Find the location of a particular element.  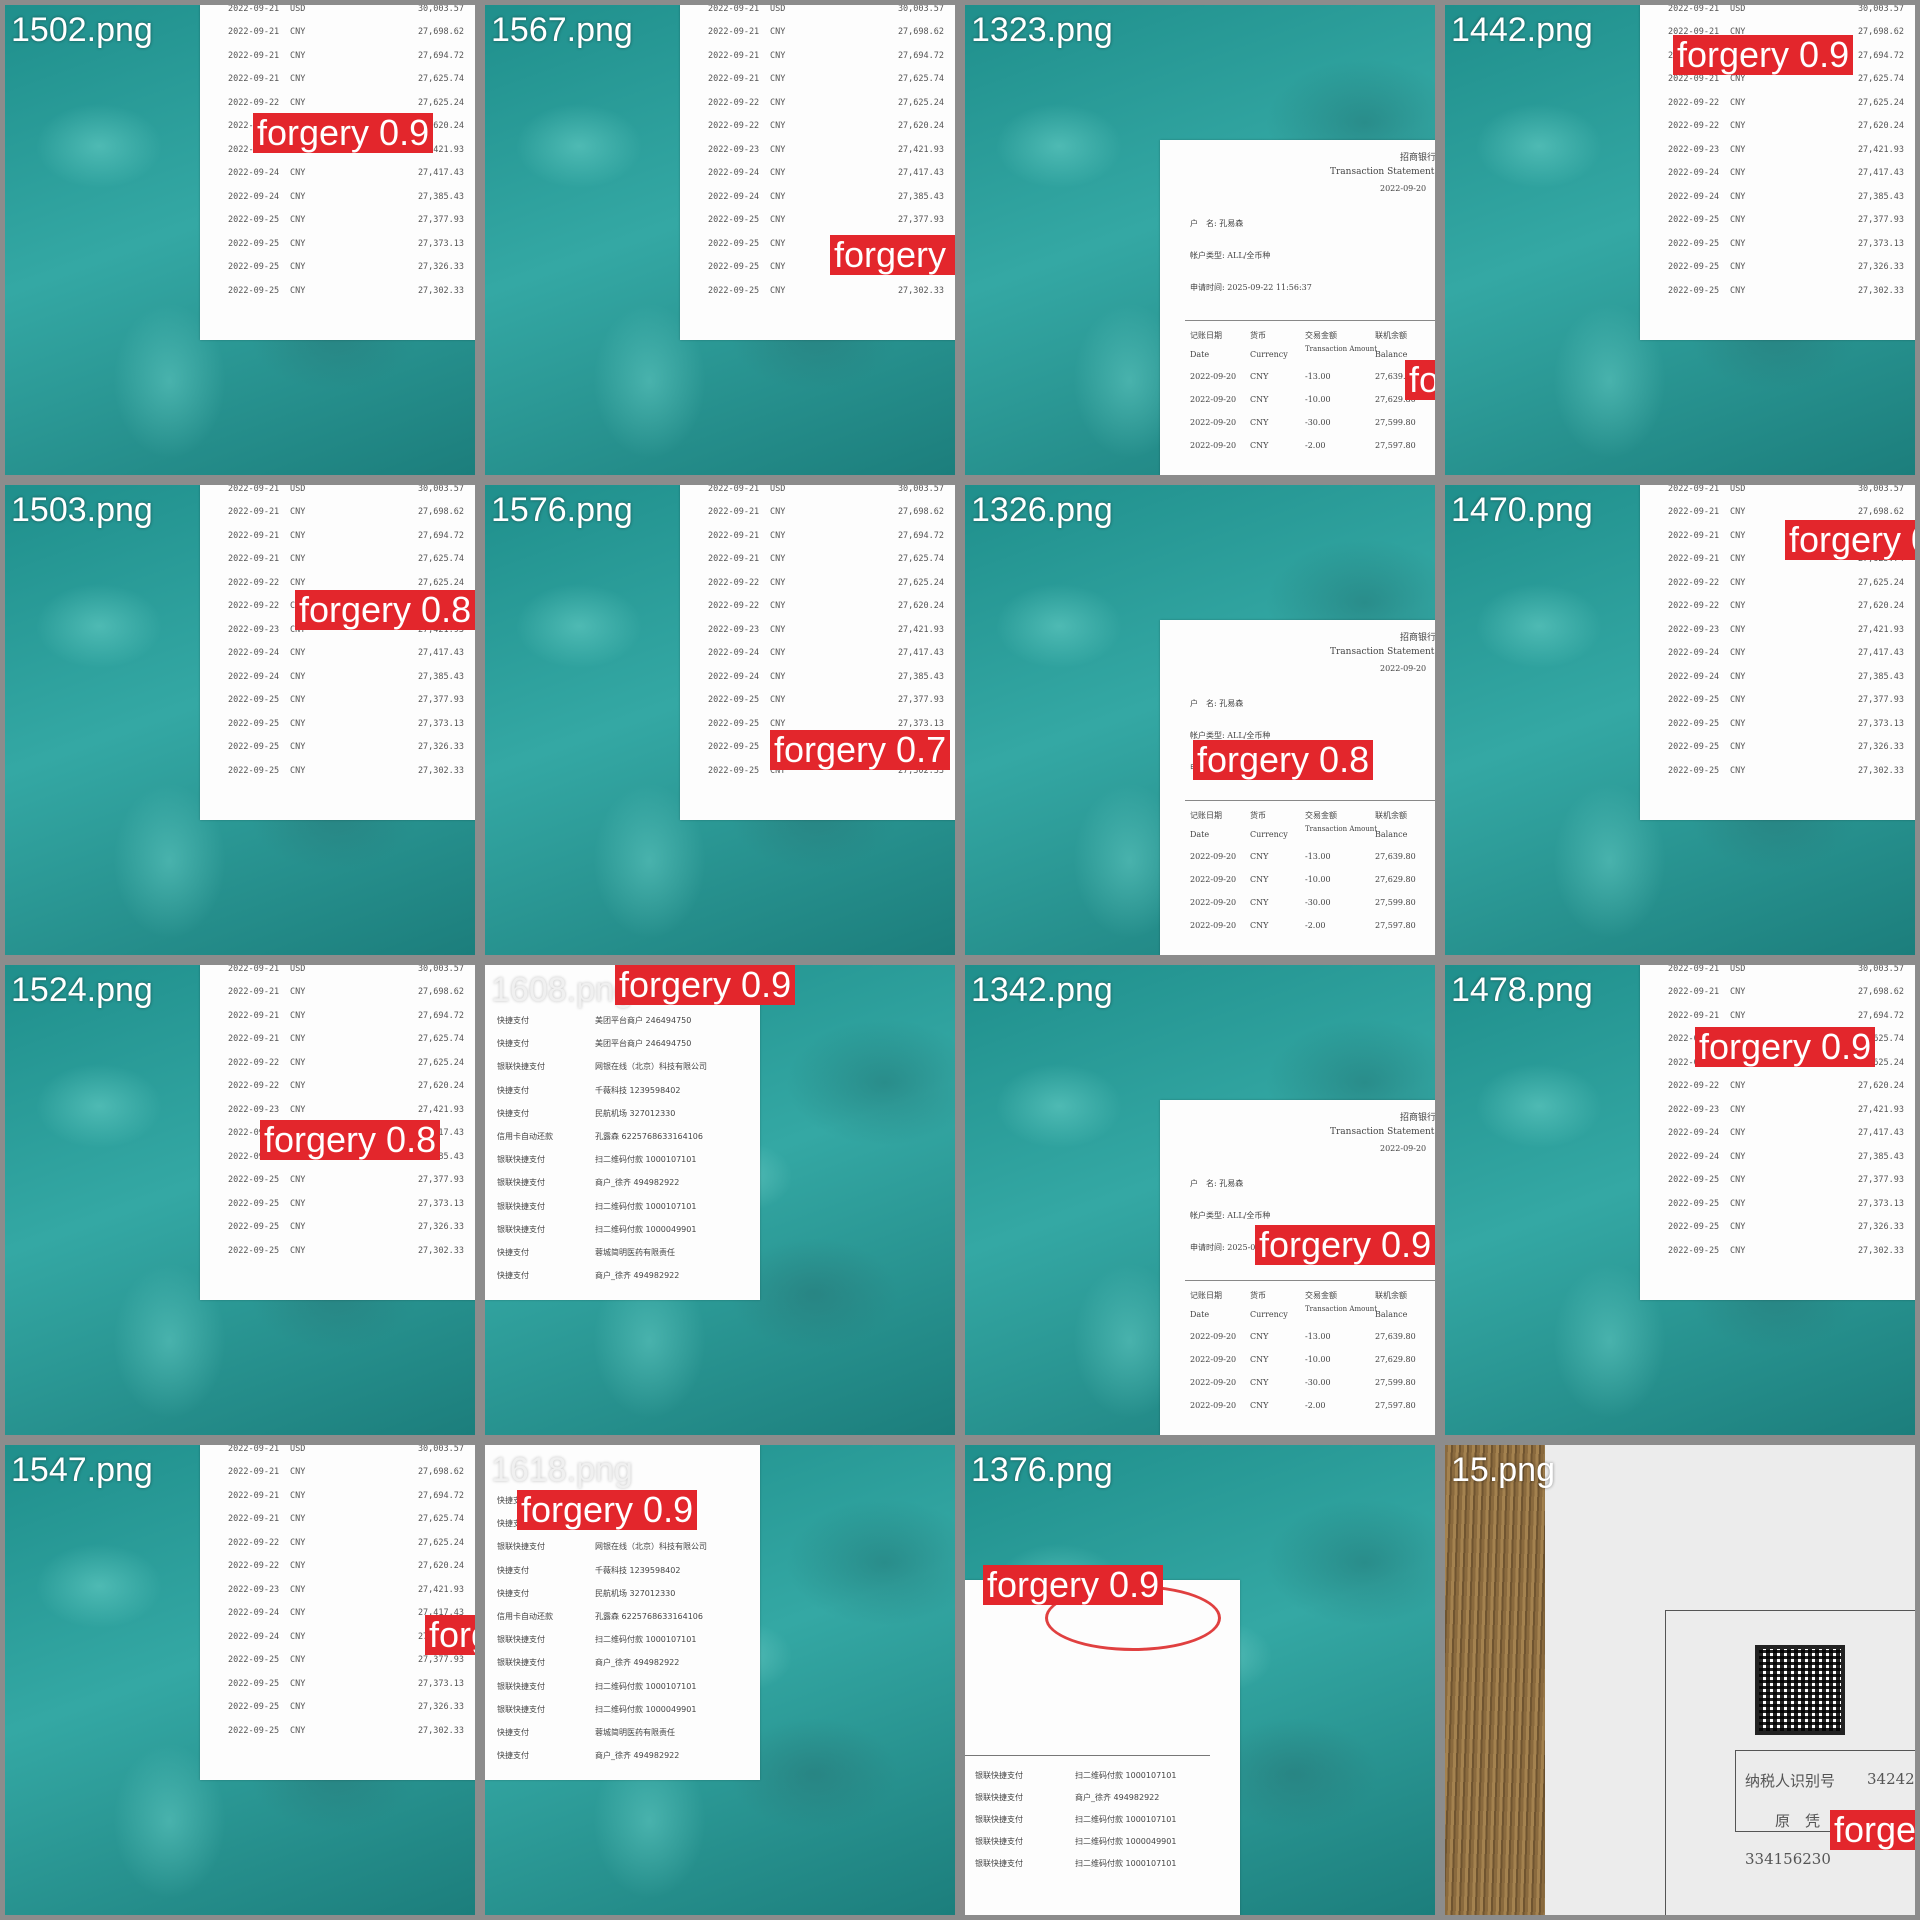

payment-cell: 信用卡自动还款 is located at coordinates (525, 1616).